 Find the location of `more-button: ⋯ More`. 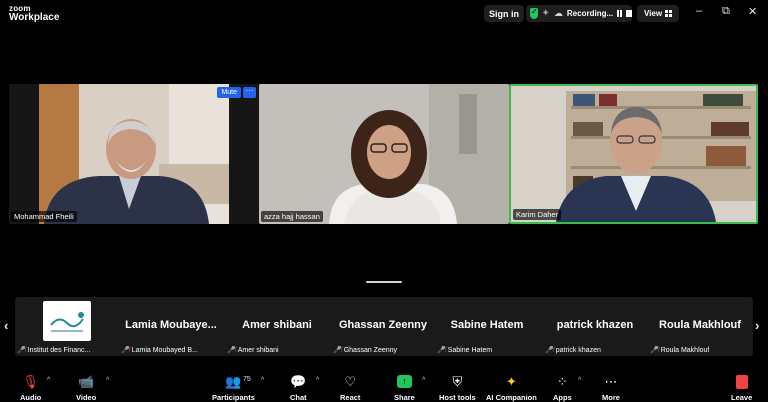

more-button: ⋯ More is located at coordinates (611, 388).